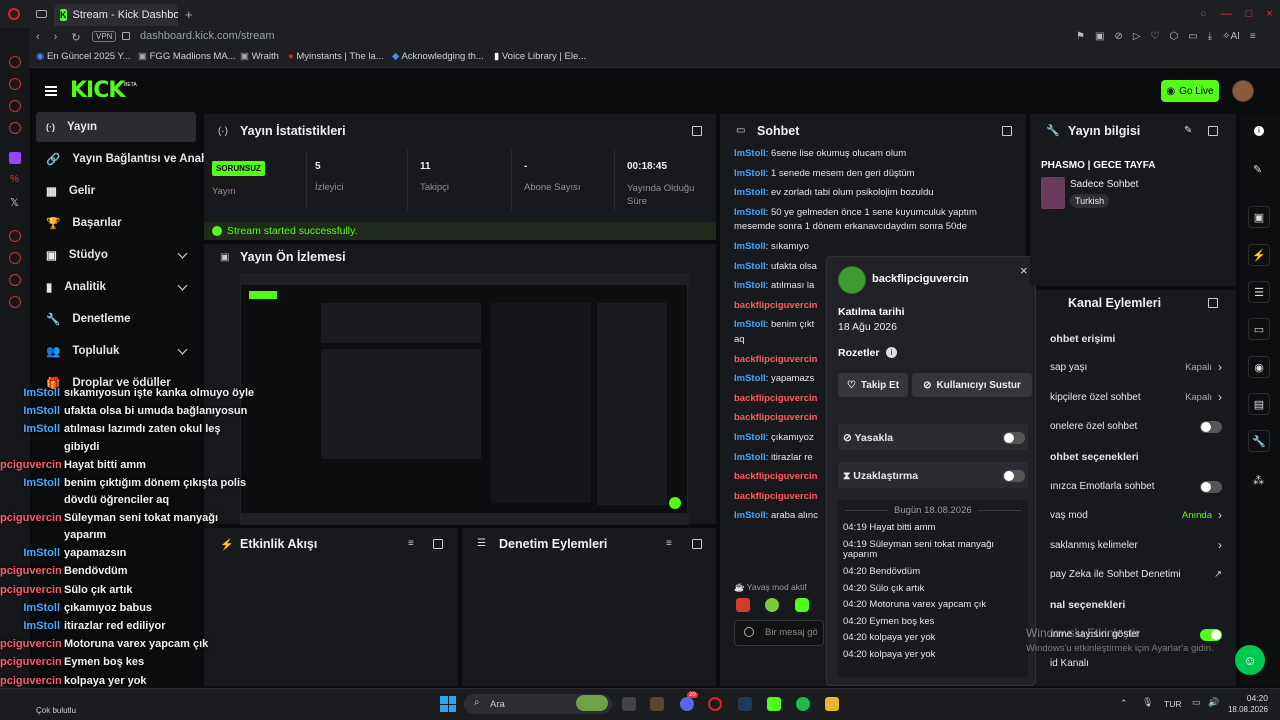 The height and width of the screenshot is (720, 1280). What do you see at coordinates (104, 36) in the screenshot?
I see `vpn-badge: VPN` at bounding box center [104, 36].